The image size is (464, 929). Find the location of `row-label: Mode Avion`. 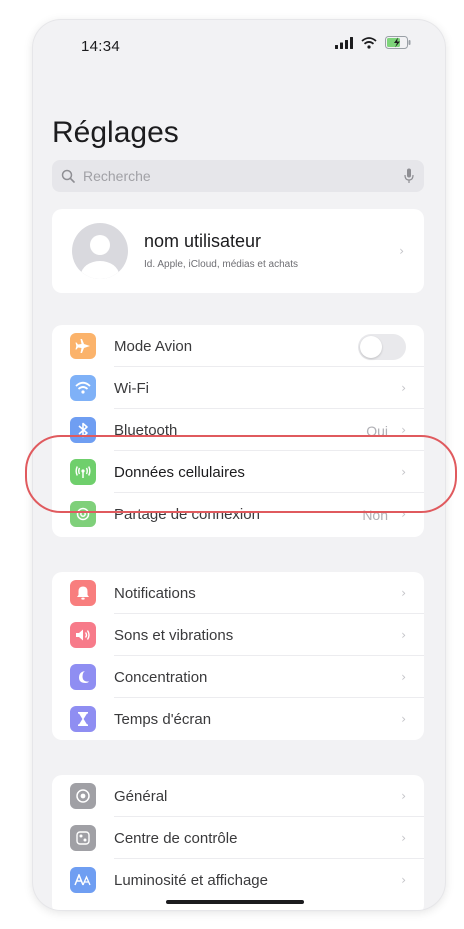

row-label: Mode Avion is located at coordinates (153, 346).